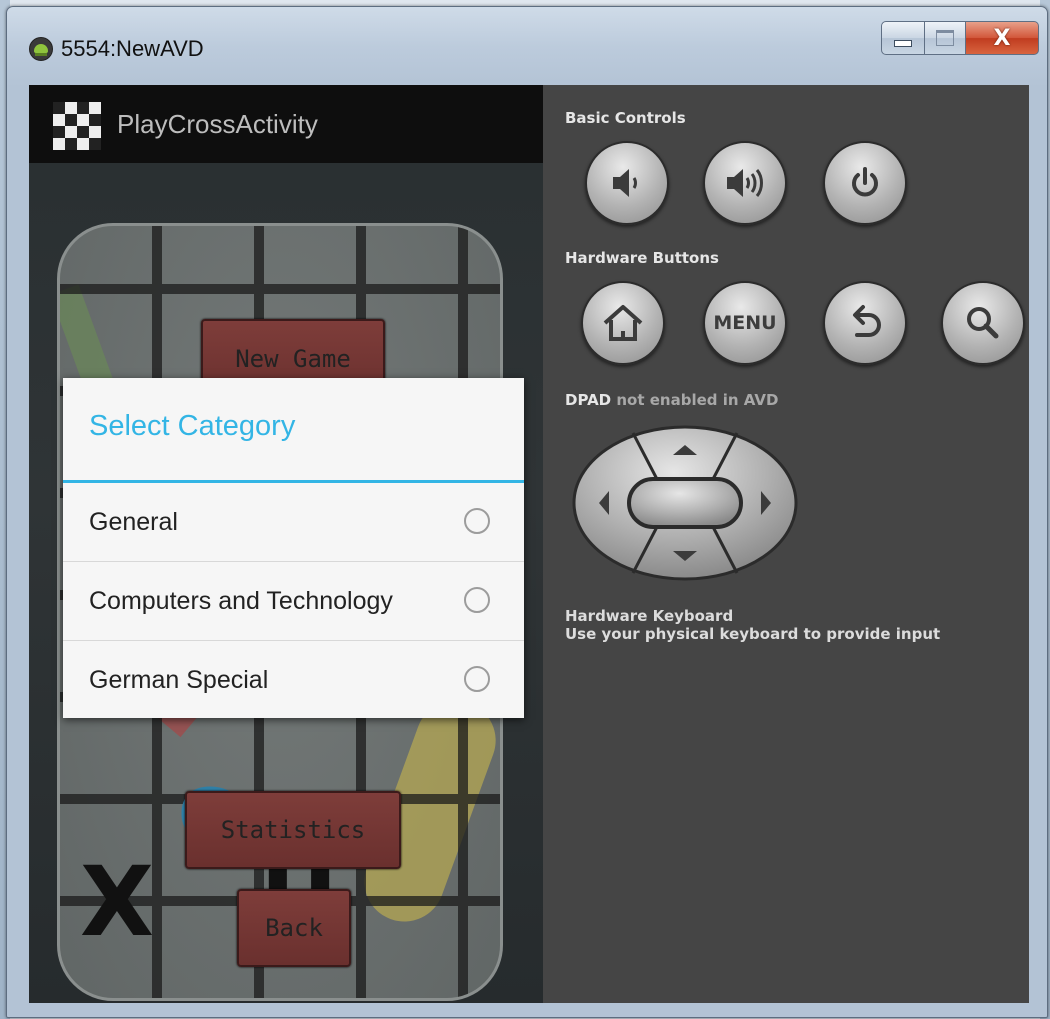 This screenshot has width=1050, height=1019. What do you see at coordinates (117, 902) in the screenshot?
I see `board-letter-x: X` at bounding box center [117, 902].